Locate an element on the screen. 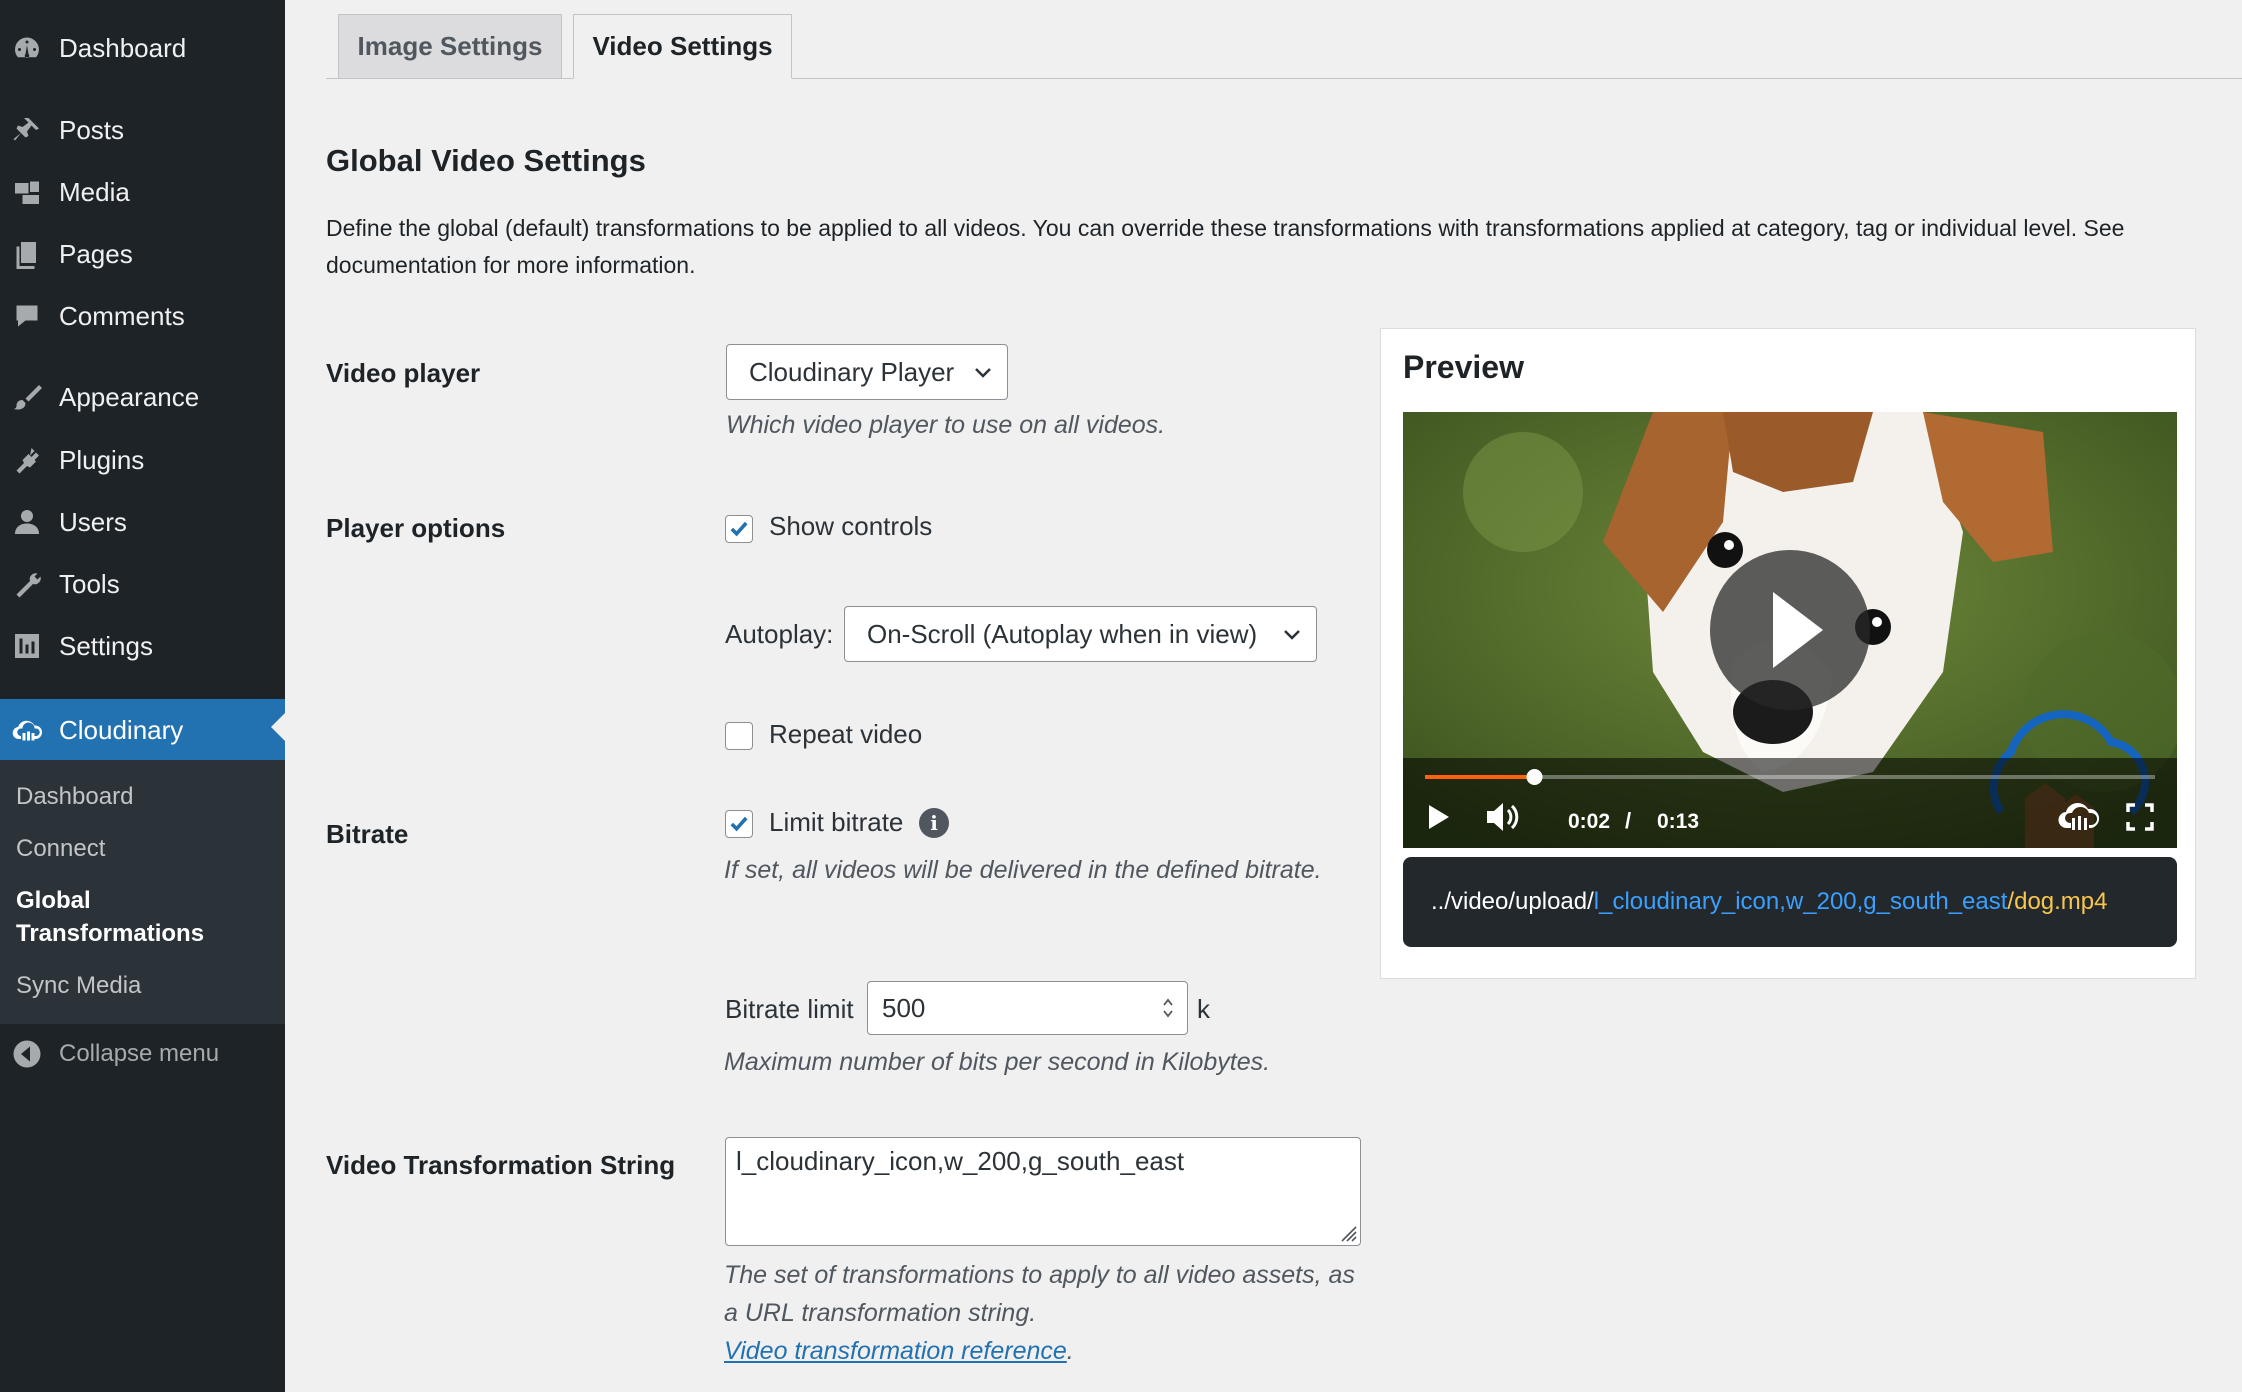 The width and height of the screenshot is (2242, 1392). preview-title: Preview is located at coordinates (1463, 367).